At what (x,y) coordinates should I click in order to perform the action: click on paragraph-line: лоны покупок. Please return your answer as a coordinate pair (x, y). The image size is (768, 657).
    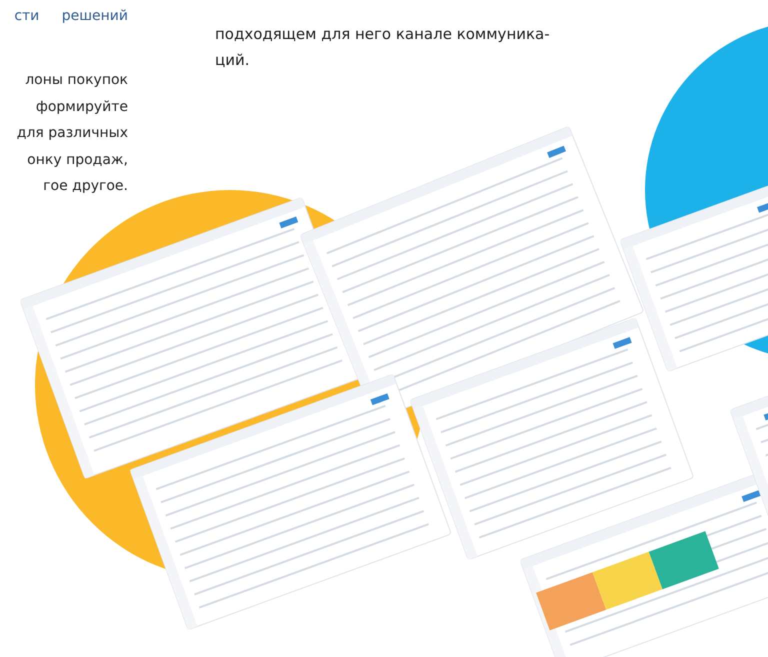
    Looking at the image, I should click on (76, 80).